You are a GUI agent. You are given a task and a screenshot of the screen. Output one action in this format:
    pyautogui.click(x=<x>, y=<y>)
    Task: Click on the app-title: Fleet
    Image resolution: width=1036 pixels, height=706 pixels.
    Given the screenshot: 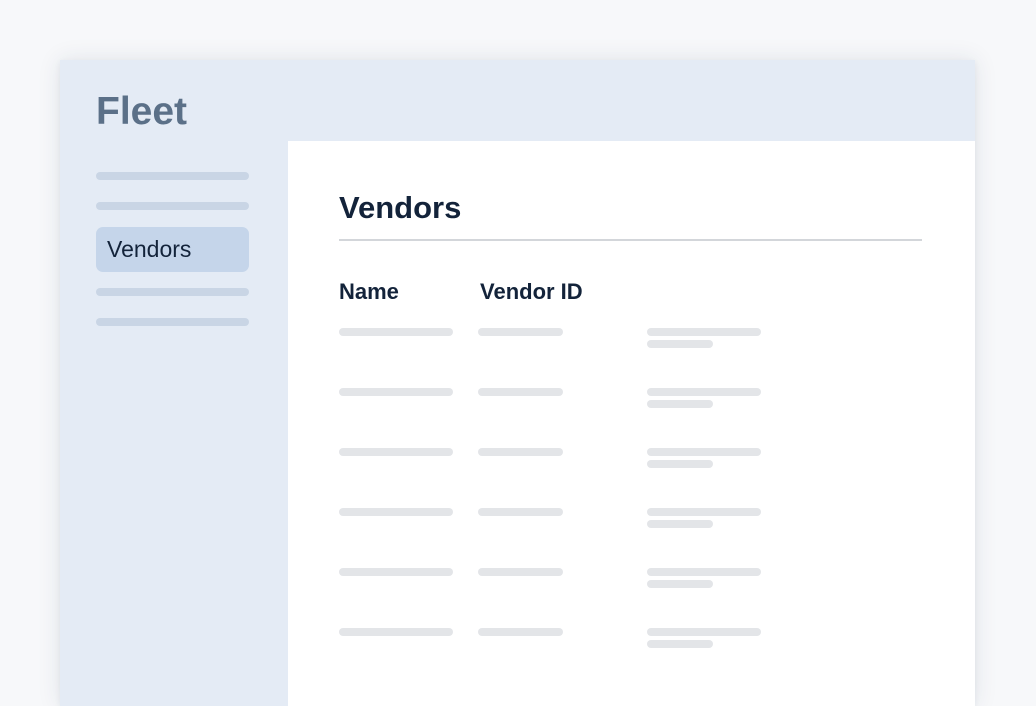 What is the action you would take?
    pyautogui.click(x=142, y=111)
    